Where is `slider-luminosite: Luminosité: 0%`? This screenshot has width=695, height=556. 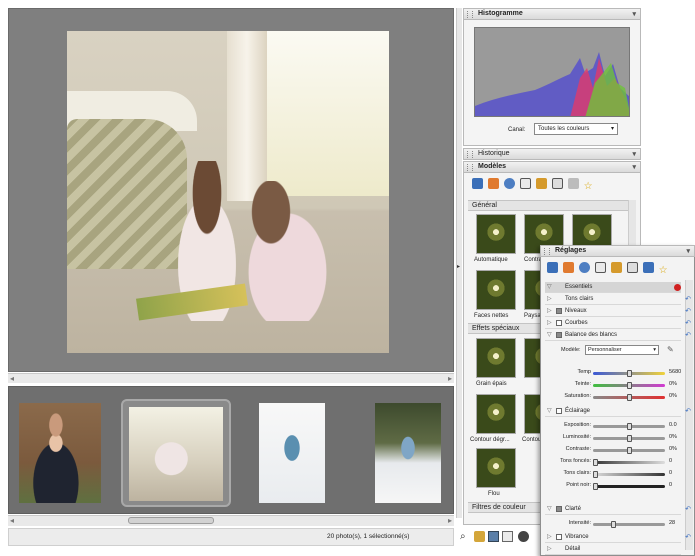 slider-luminosite: Luminosité: 0% is located at coordinates (613, 438).